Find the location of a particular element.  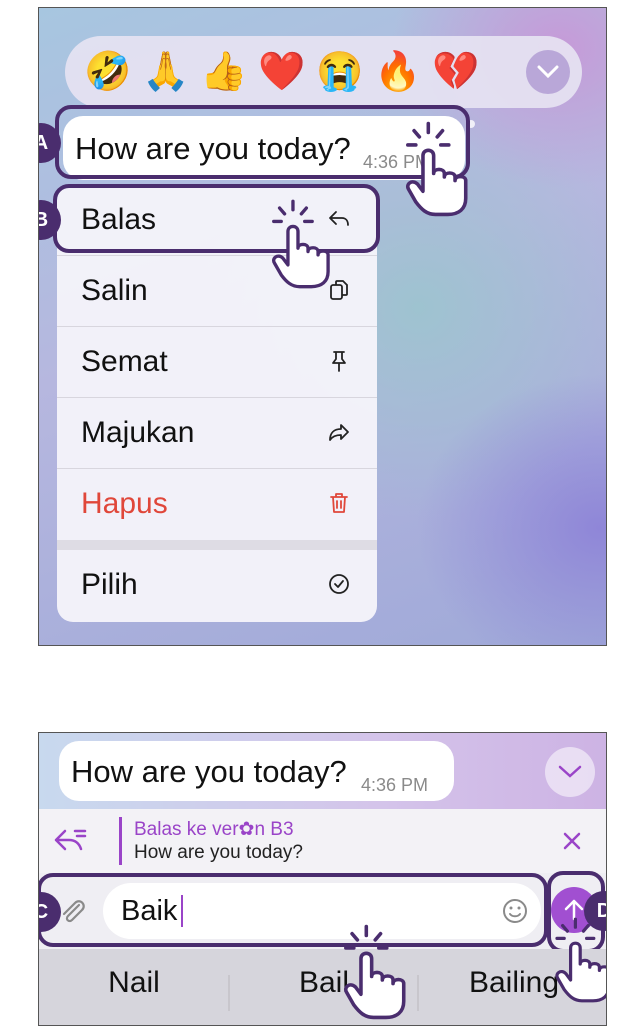

reaction-bar: 🤣 🙏 👍 ❤️ 😭 🔥 💔 is located at coordinates (323, 72).